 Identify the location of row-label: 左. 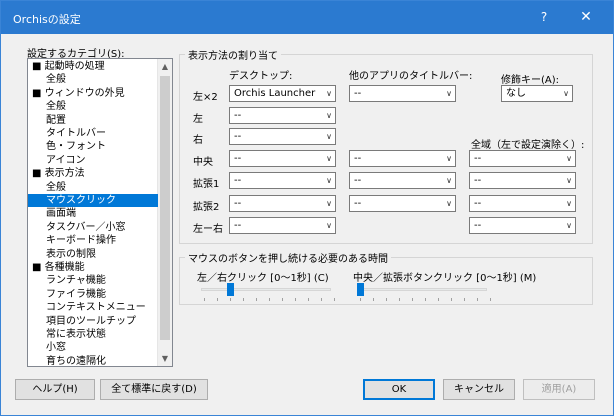
(198, 119).